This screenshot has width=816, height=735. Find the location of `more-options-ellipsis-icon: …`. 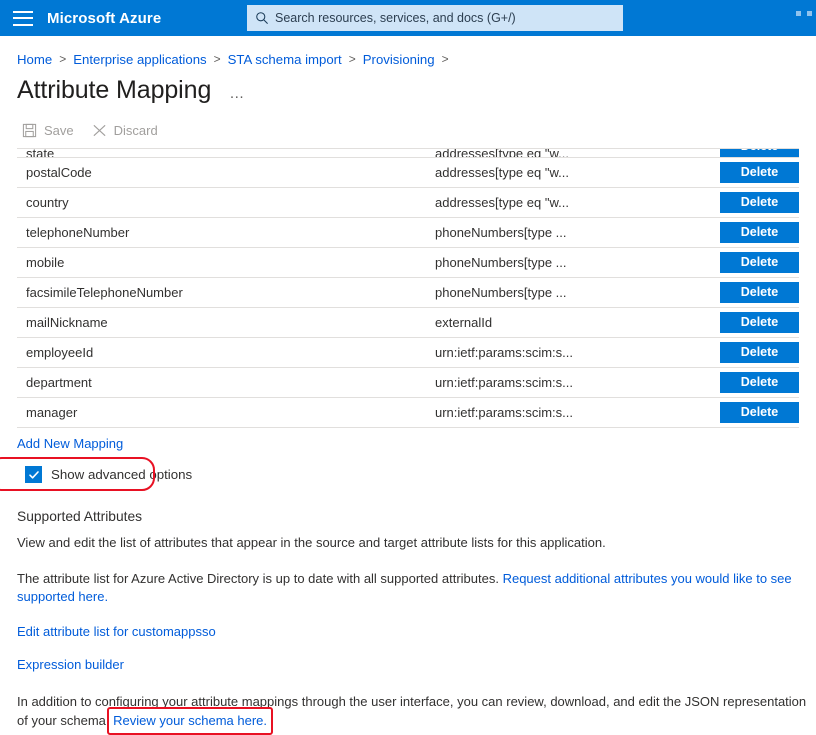

more-options-ellipsis-icon: … is located at coordinates (237, 93).